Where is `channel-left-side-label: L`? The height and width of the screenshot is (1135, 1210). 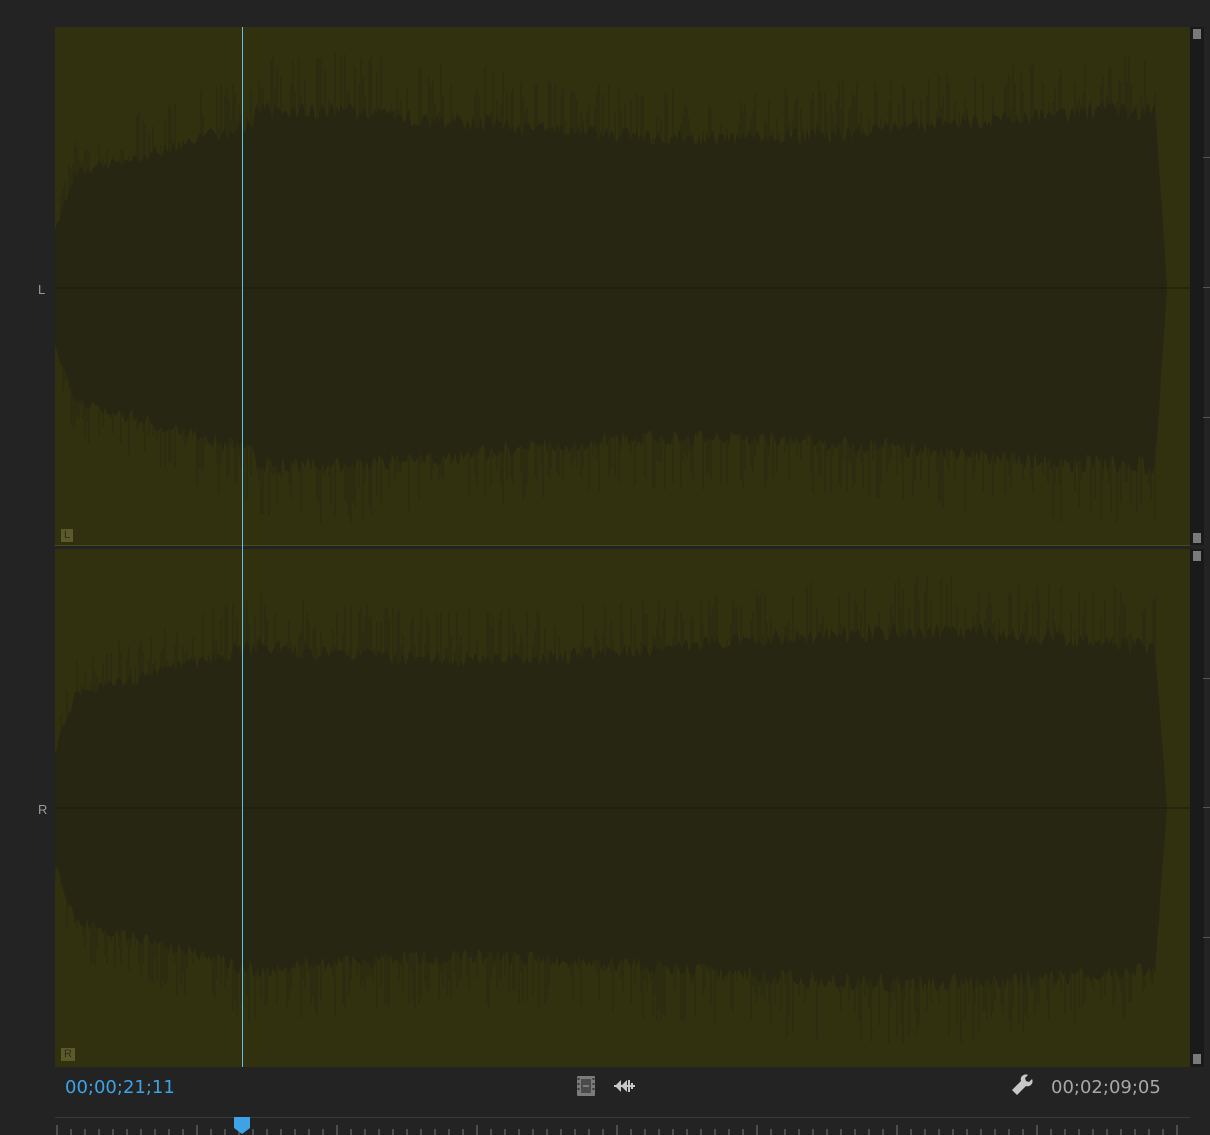 channel-left-side-label: L is located at coordinates (42, 289).